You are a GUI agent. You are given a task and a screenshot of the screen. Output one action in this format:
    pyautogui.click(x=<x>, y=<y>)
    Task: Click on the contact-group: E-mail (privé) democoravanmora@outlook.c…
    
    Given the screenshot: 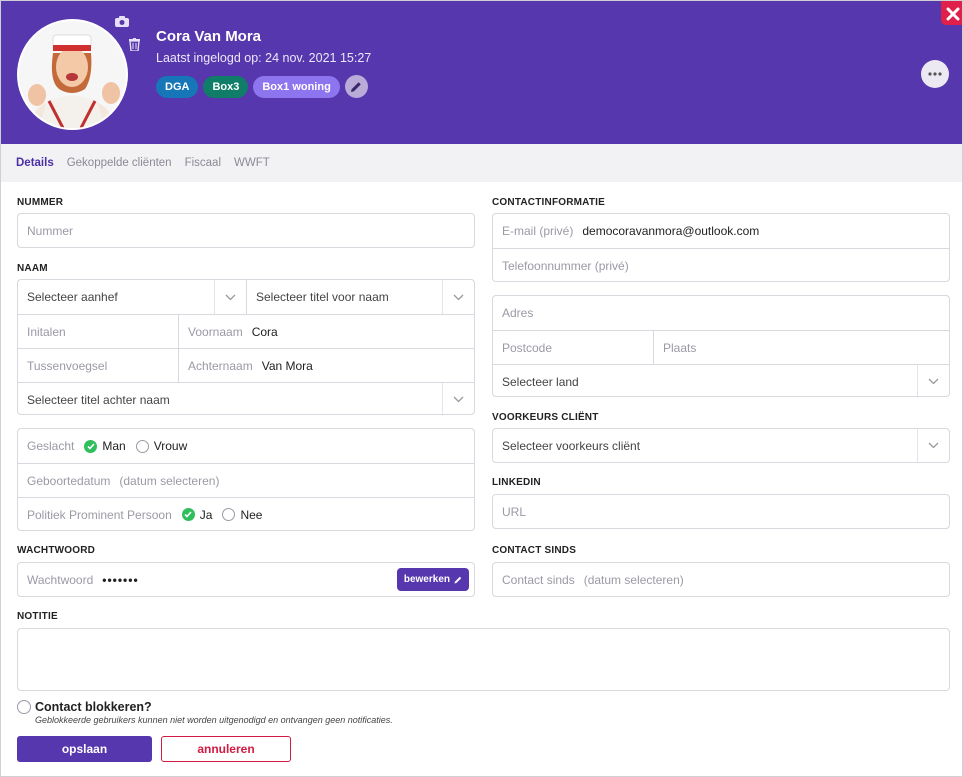 What is the action you would take?
    pyautogui.click(x=721, y=247)
    